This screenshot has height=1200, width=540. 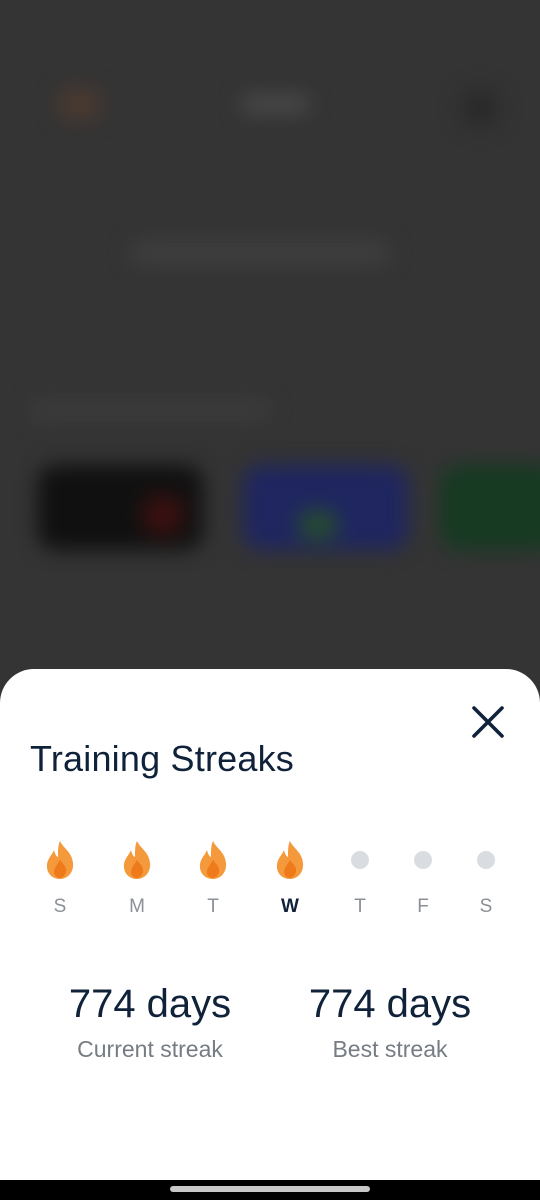 What do you see at coordinates (150, 1004) in the screenshot?
I see `current-streak-value: 774 days` at bounding box center [150, 1004].